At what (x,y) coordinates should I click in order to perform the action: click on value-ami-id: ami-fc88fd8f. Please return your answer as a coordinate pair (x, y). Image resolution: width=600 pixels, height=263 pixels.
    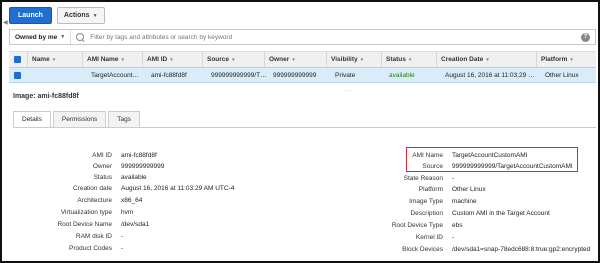
    Looking at the image, I should click on (139, 155).